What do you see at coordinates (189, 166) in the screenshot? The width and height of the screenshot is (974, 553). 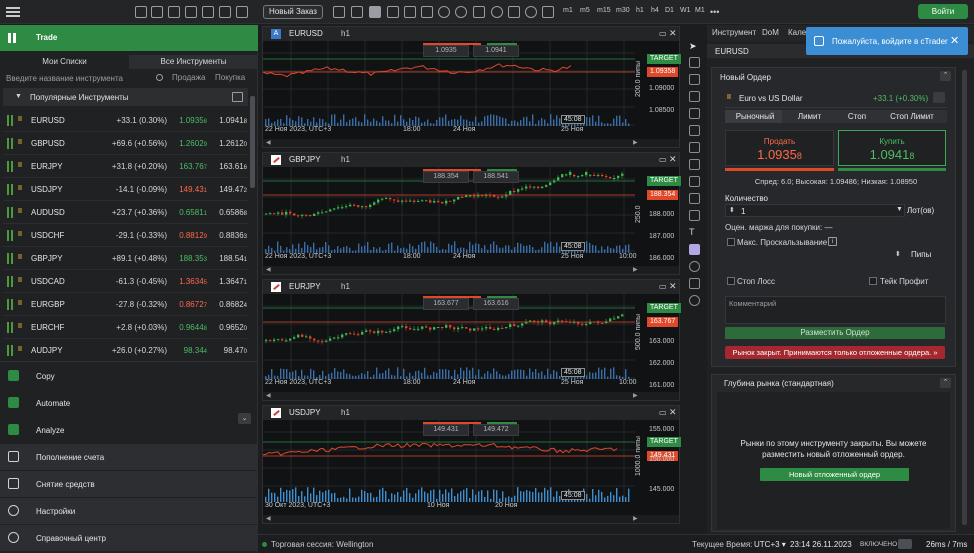 I see `sell-price: 163.767` at bounding box center [189, 166].